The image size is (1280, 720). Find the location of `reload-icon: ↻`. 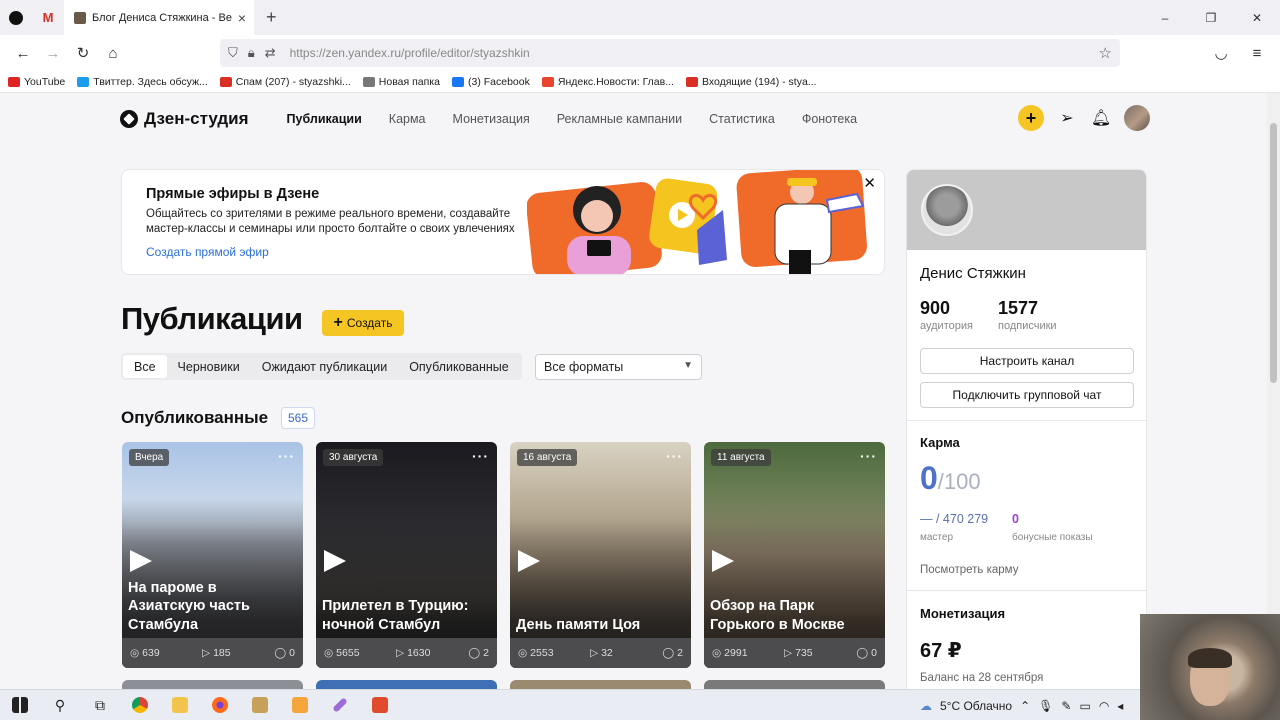

reload-icon: ↻ is located at coordinates (83, 53).